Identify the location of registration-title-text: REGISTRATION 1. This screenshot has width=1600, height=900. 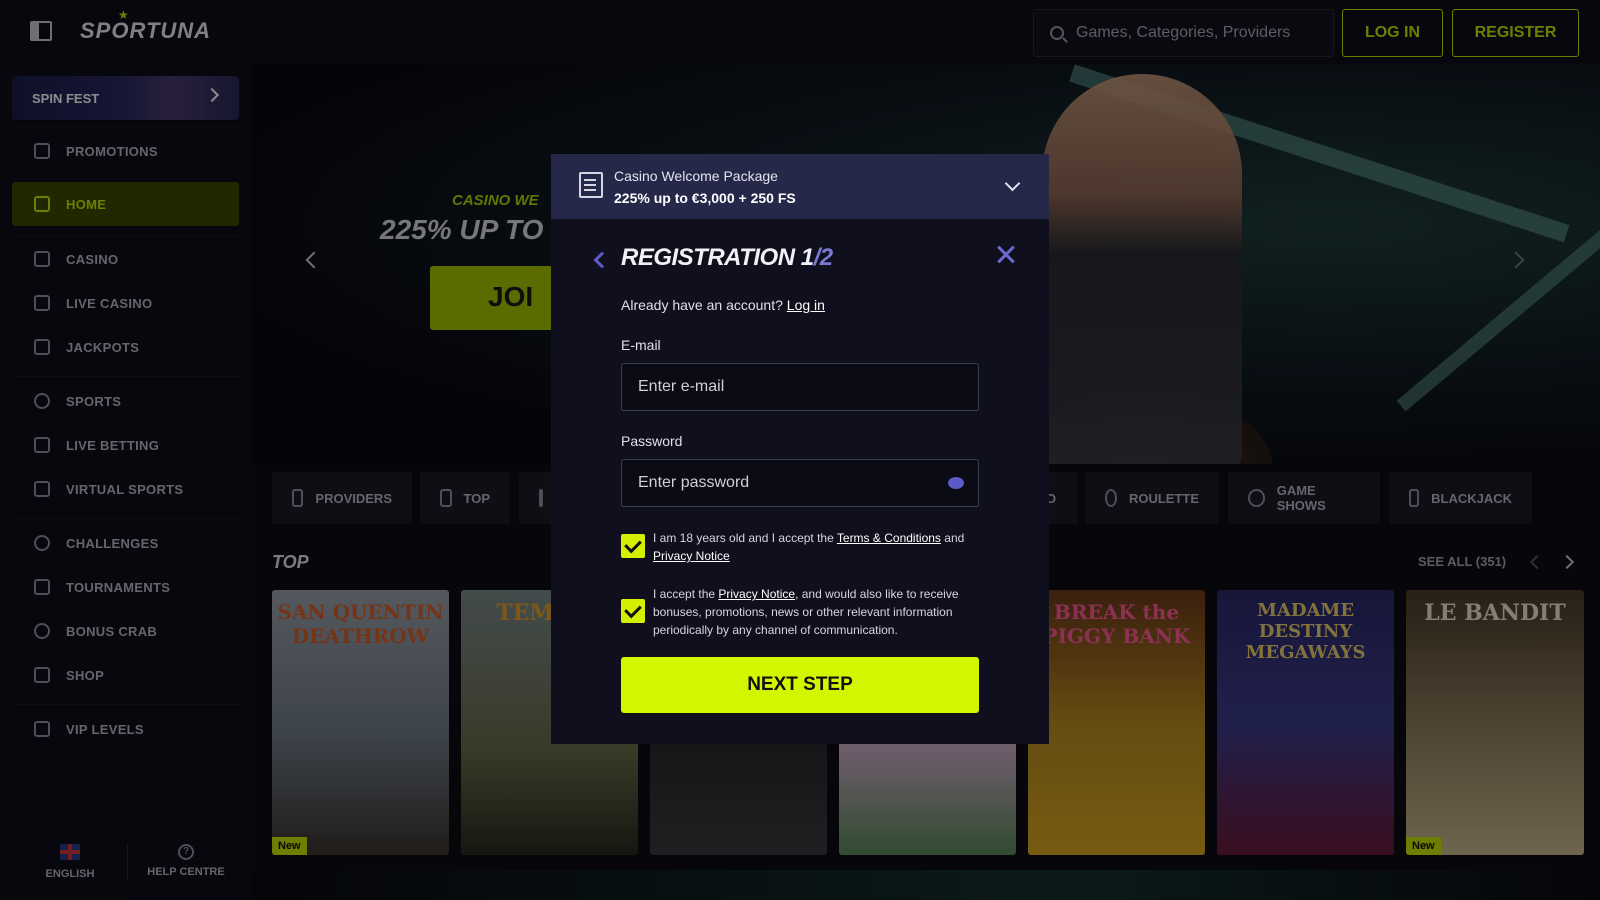
(717, 257).